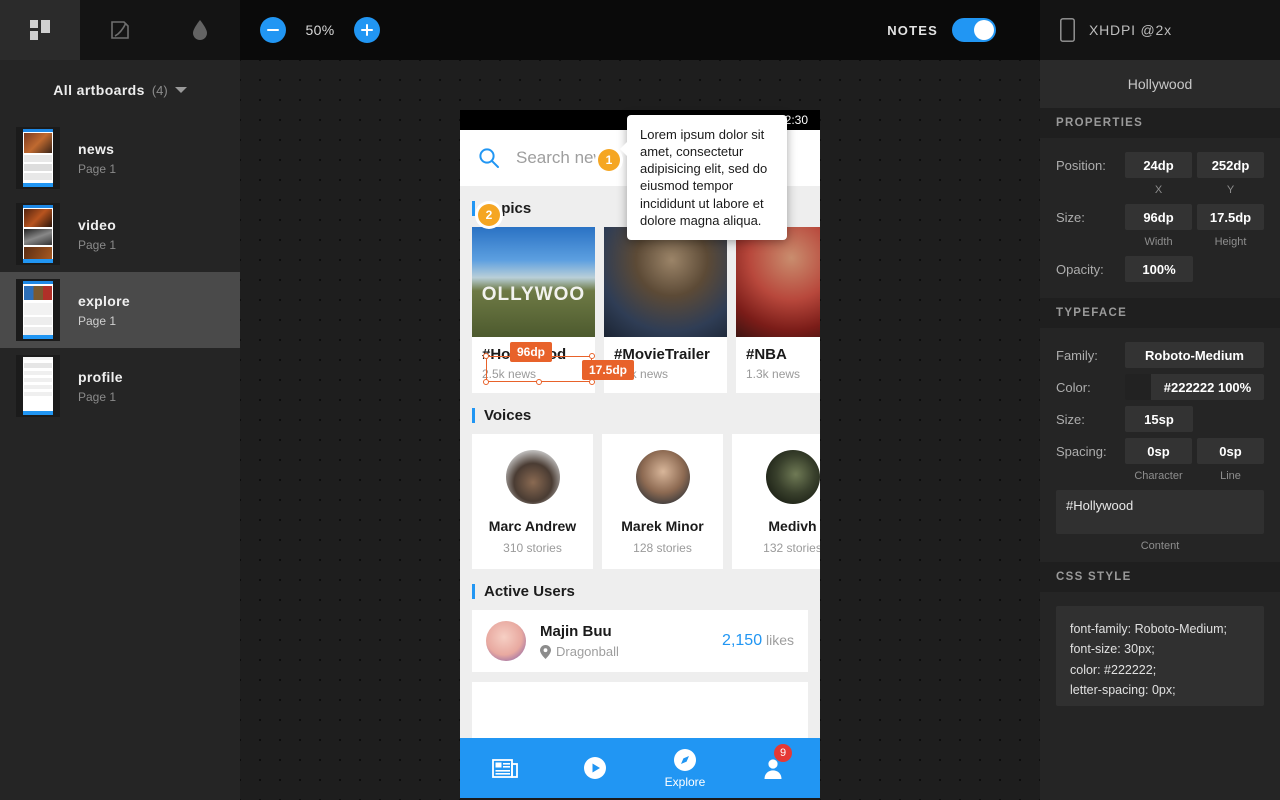  Describe the element at coordinates (792, 526) in the screenshot. I see `voice-name: Medivh` at that location.